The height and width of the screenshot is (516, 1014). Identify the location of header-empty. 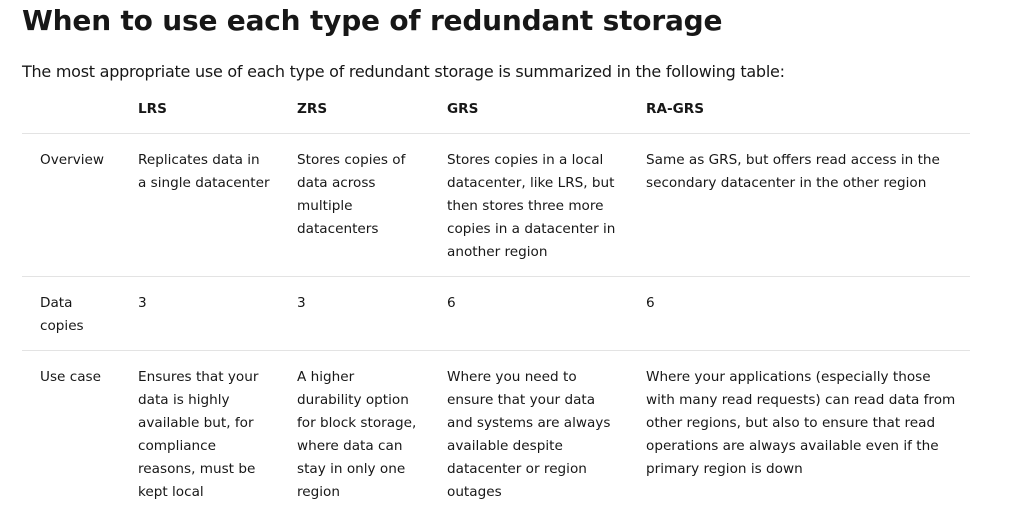
(71, 113).